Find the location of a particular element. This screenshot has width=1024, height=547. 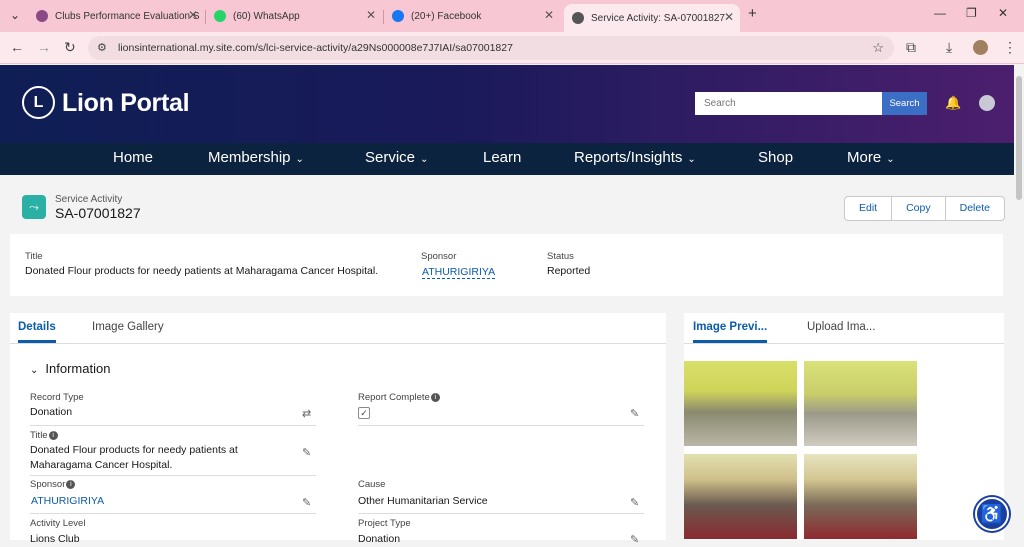

nav-label: Membership is located at coordinates (249, 157).